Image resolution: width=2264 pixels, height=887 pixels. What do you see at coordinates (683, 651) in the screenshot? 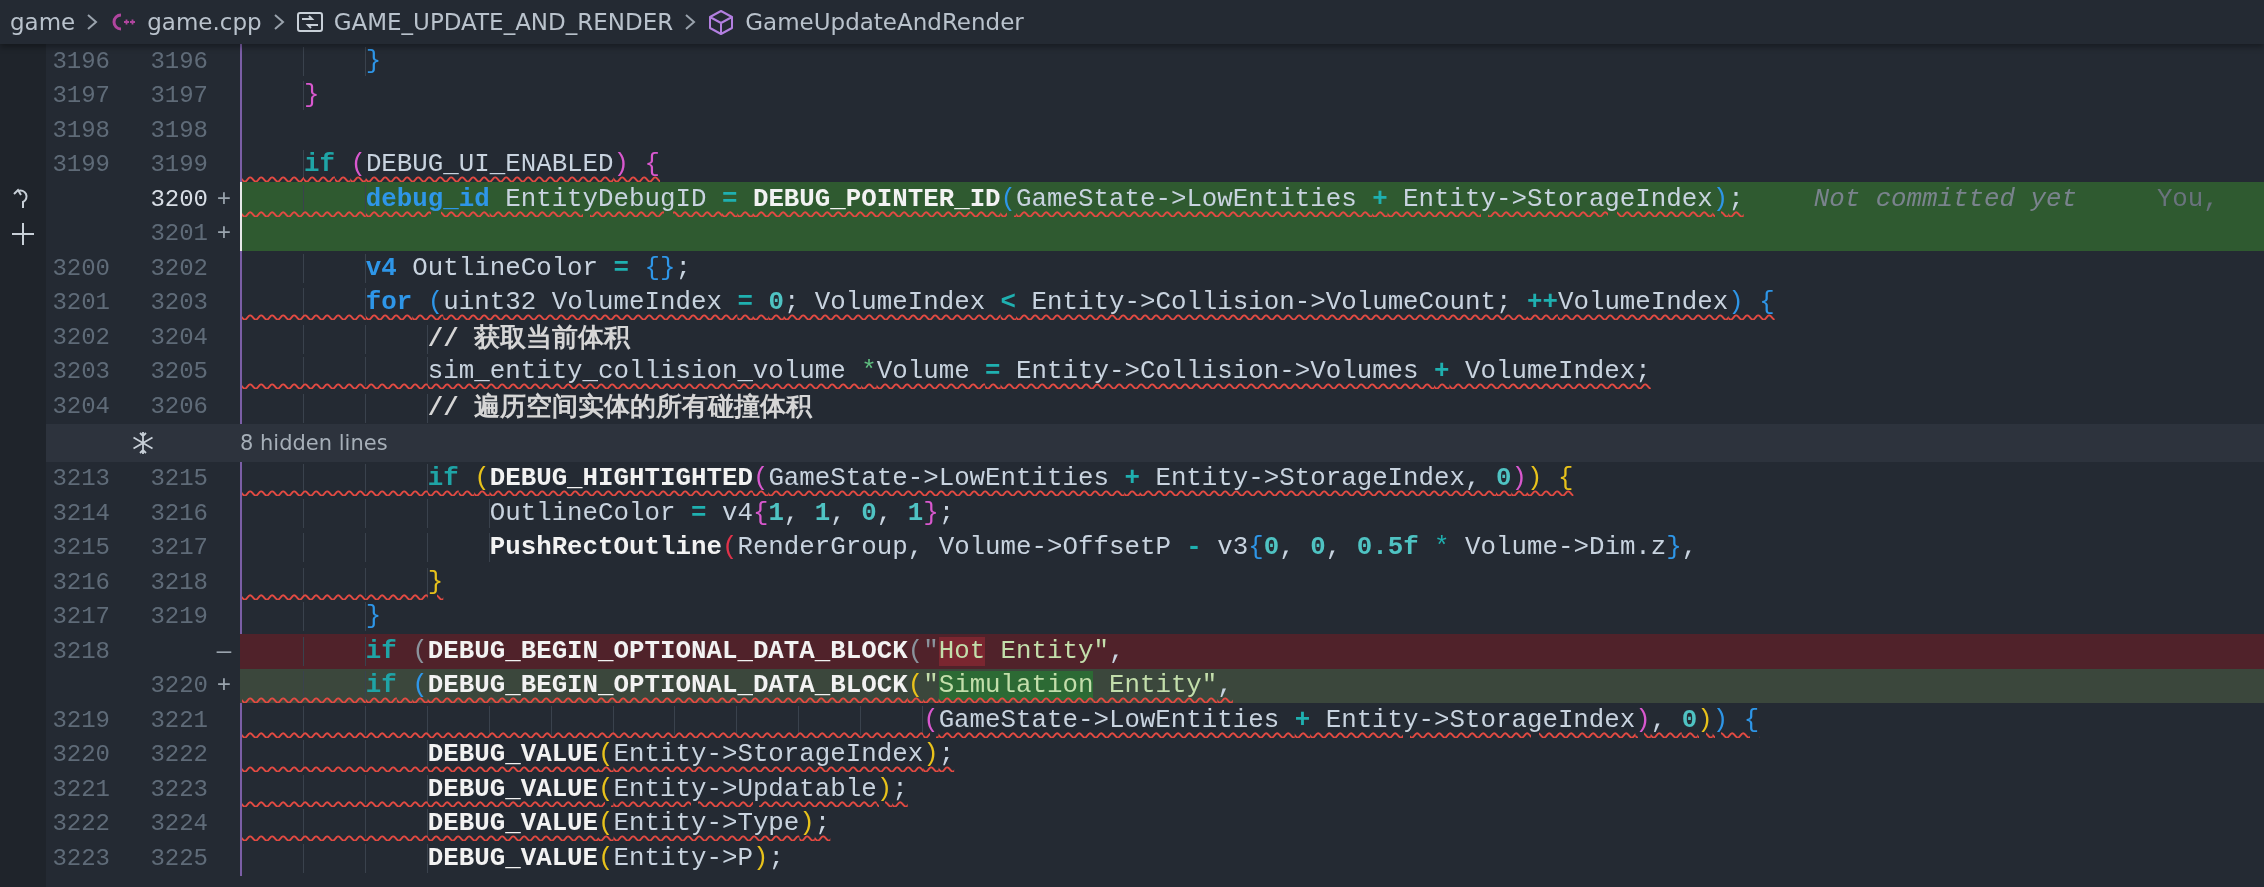
I see `code-line: if (DEBUG_BEGIN_OPTIONAL_DATA_BLOCK("Hot Entity",` at bounding box center [683, 651].